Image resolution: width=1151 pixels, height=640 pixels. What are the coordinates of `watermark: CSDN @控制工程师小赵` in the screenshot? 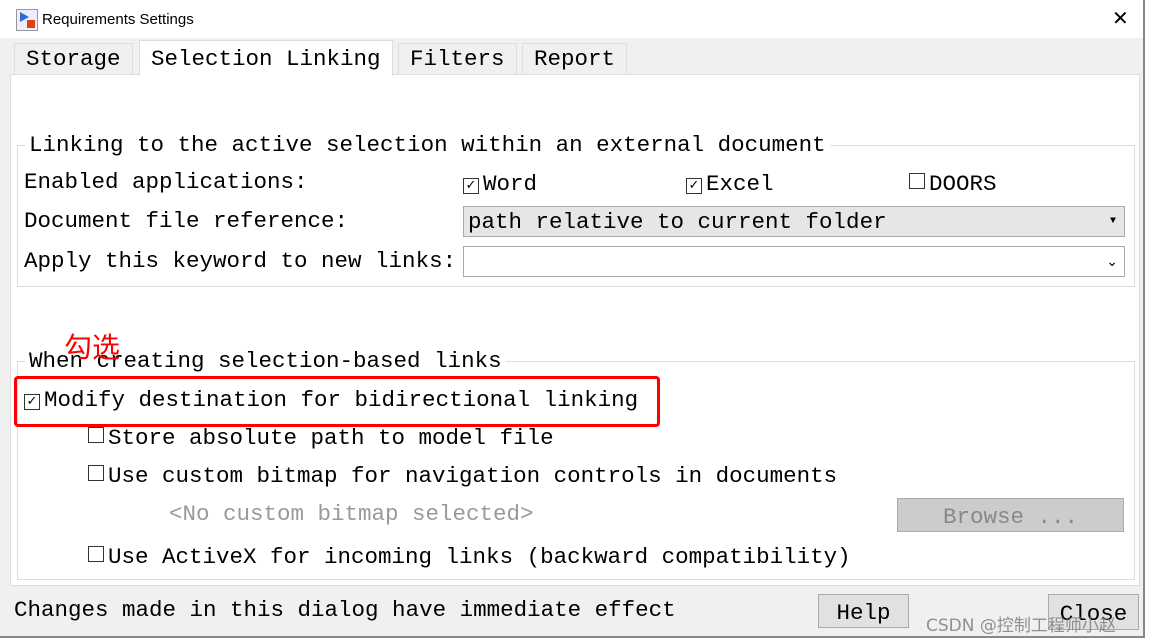 It's located at (1021, 626).